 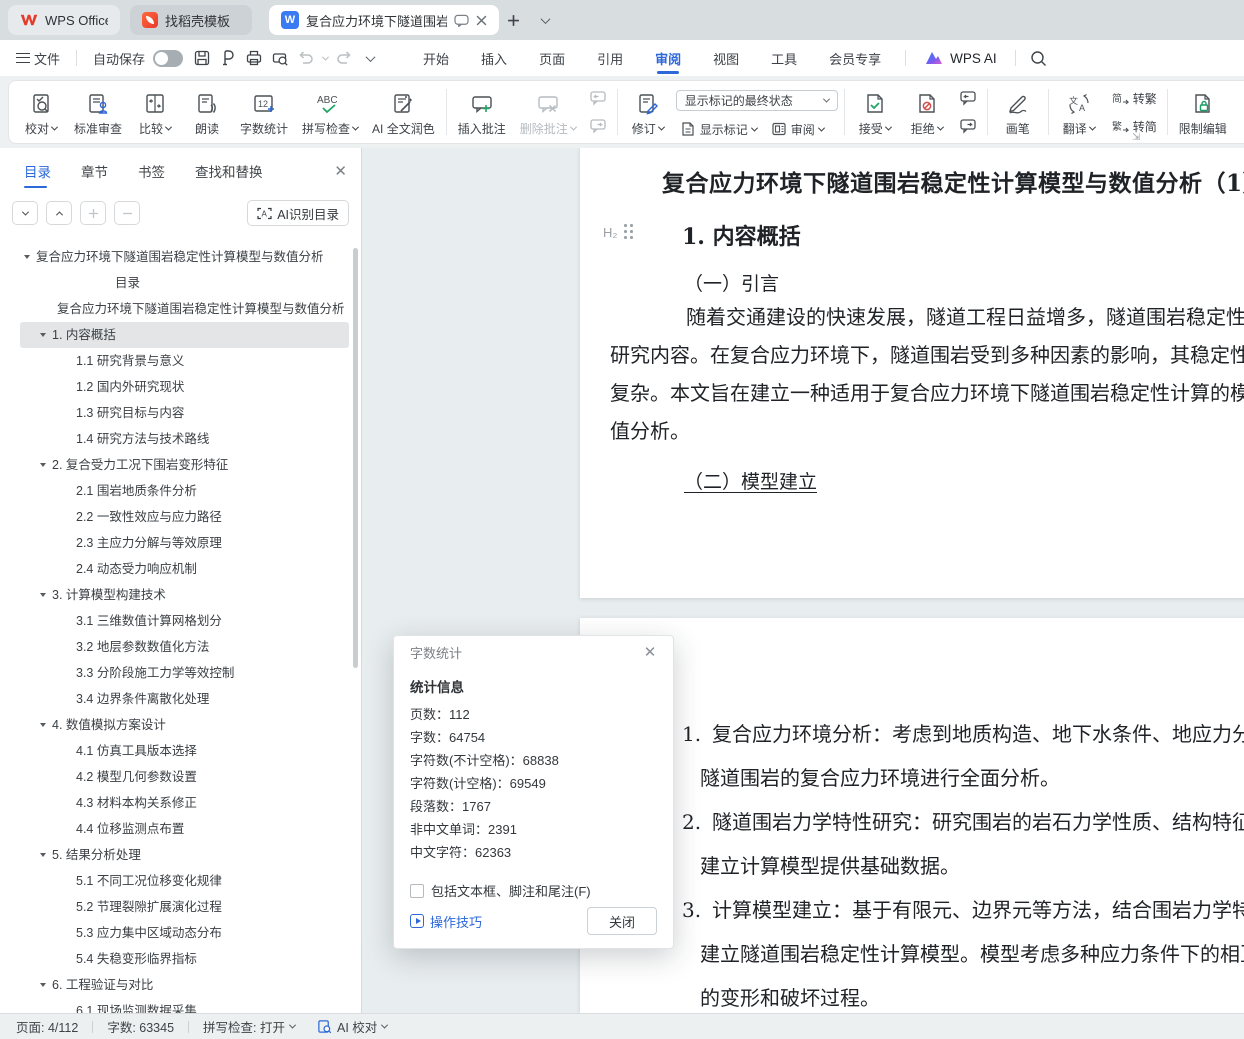 What do you see at coordinates (1079, 112) in the screenshot?
I see `translate-button: 文A 翻译` at bounding box center [1079, 112].